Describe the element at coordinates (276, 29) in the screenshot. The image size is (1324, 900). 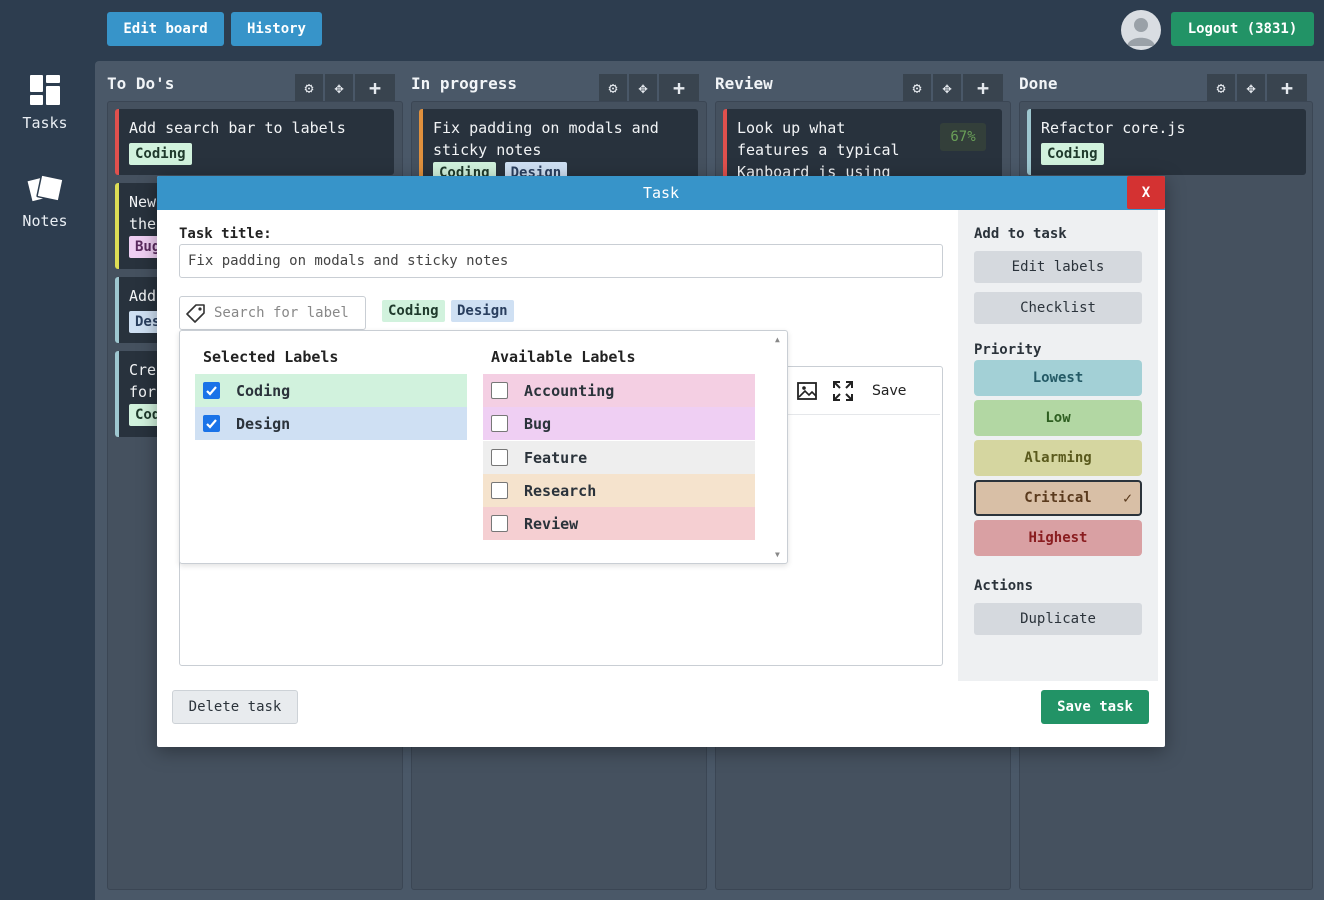
I see `history-button: History` at that location.